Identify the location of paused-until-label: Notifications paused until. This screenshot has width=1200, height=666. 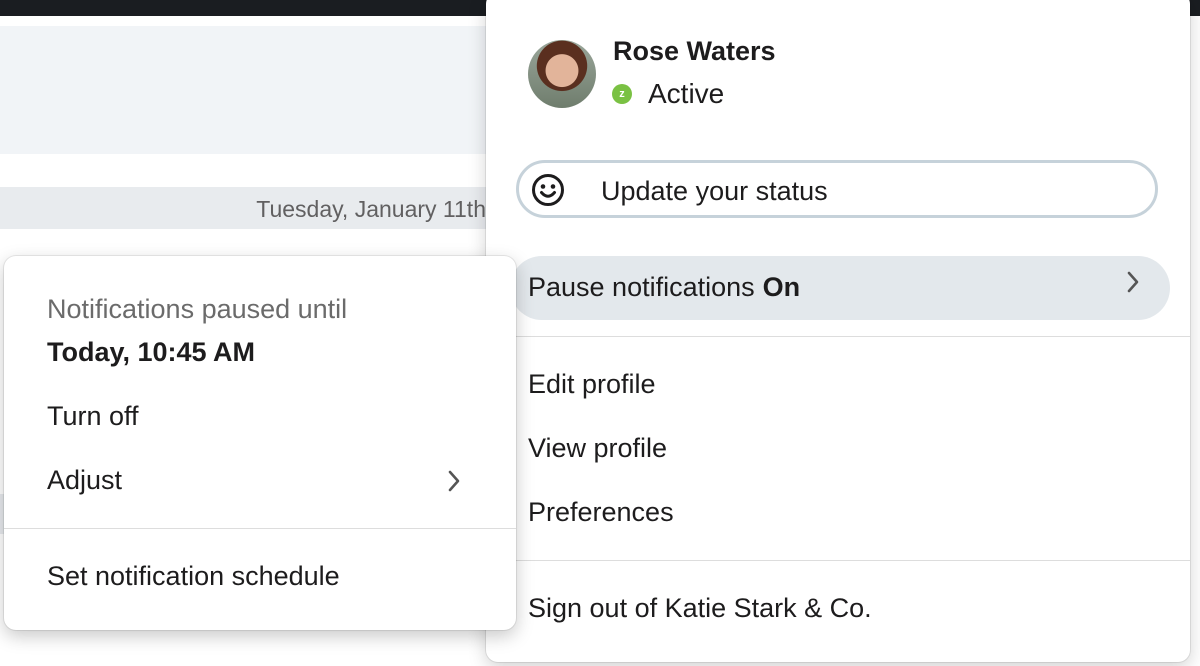
(197, 309).